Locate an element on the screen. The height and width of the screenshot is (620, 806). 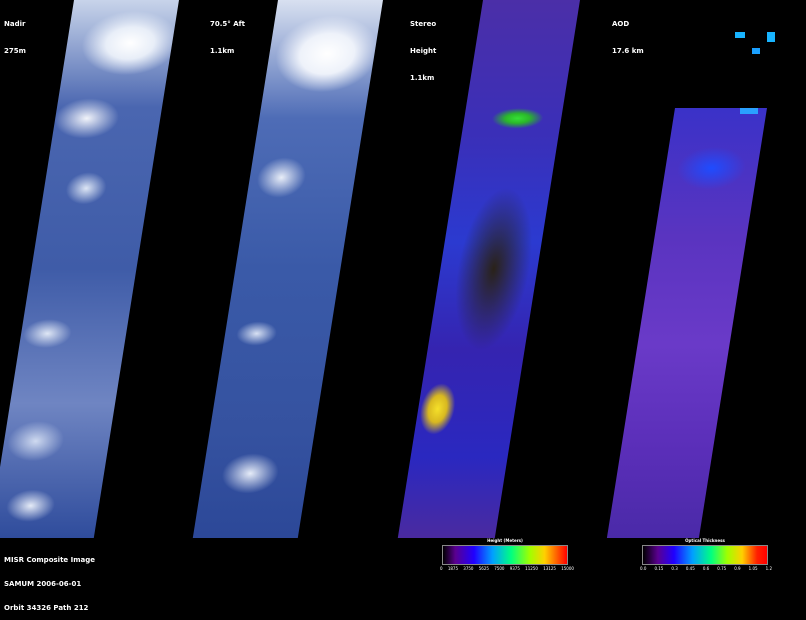
height-tick: 11250 is located at coordinates (531, 568).